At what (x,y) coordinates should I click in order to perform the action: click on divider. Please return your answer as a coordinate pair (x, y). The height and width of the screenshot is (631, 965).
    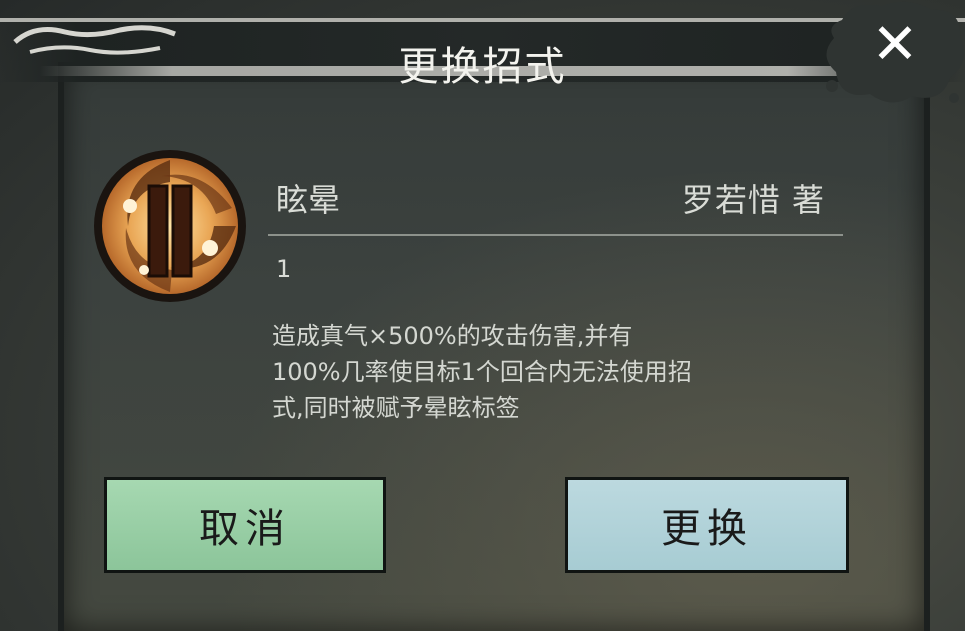
    Looking at the image, I should click on (555, 235).